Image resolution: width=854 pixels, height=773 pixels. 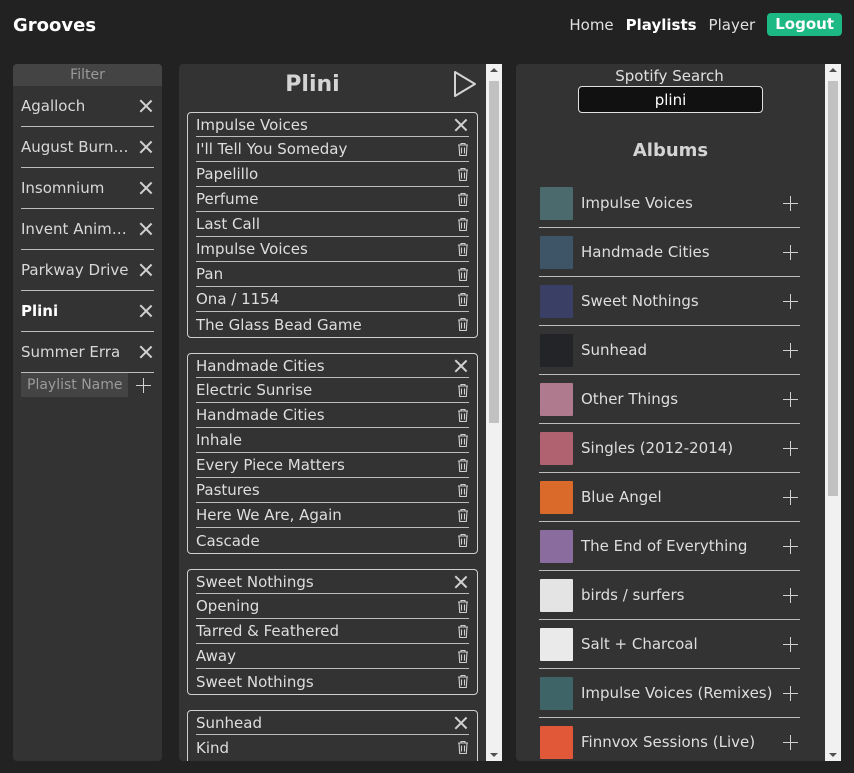 I want to click on spotify-album-item: Sweet Nothings, so click(x=669, y=301).